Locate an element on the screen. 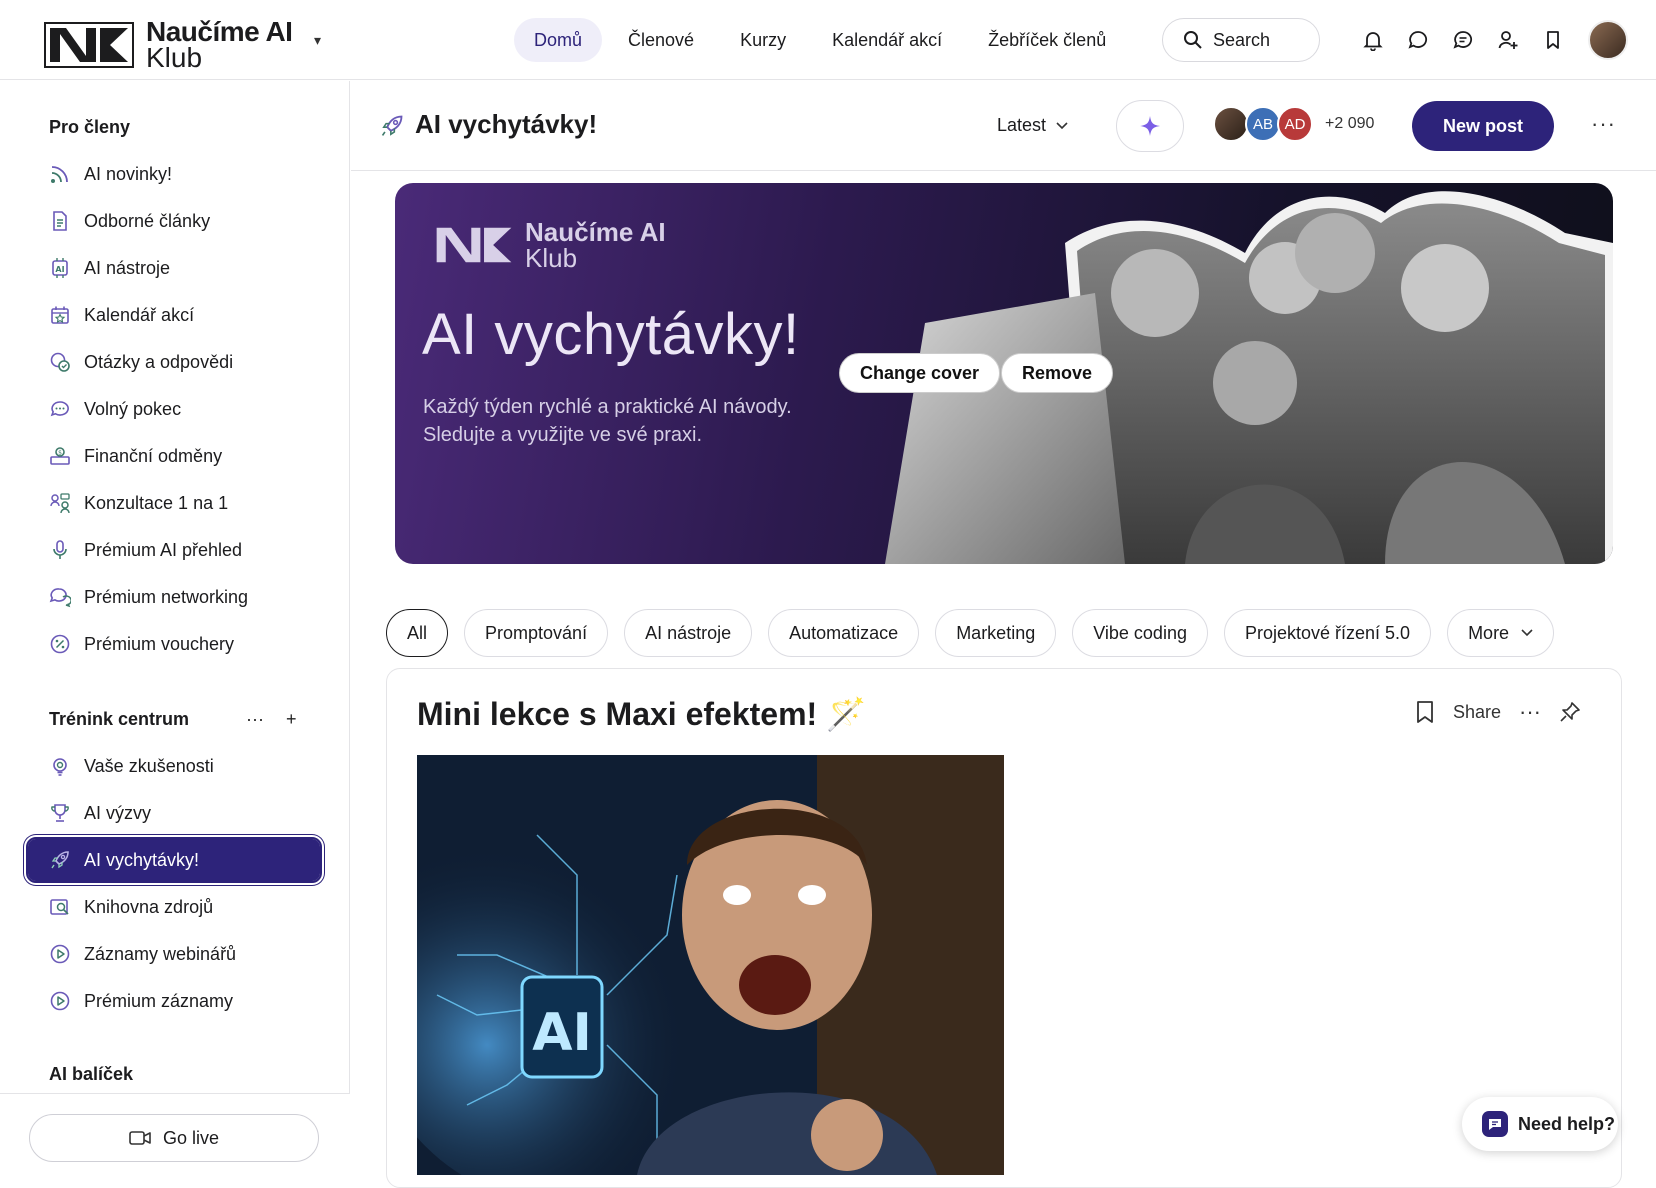 The image size is (1656, 1188). question-answer-icon is located at coordinates (60, 362).